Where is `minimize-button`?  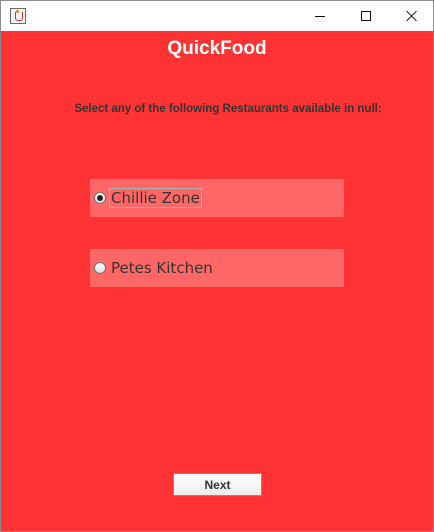
minimize-button is located at coordinates (320, 16).